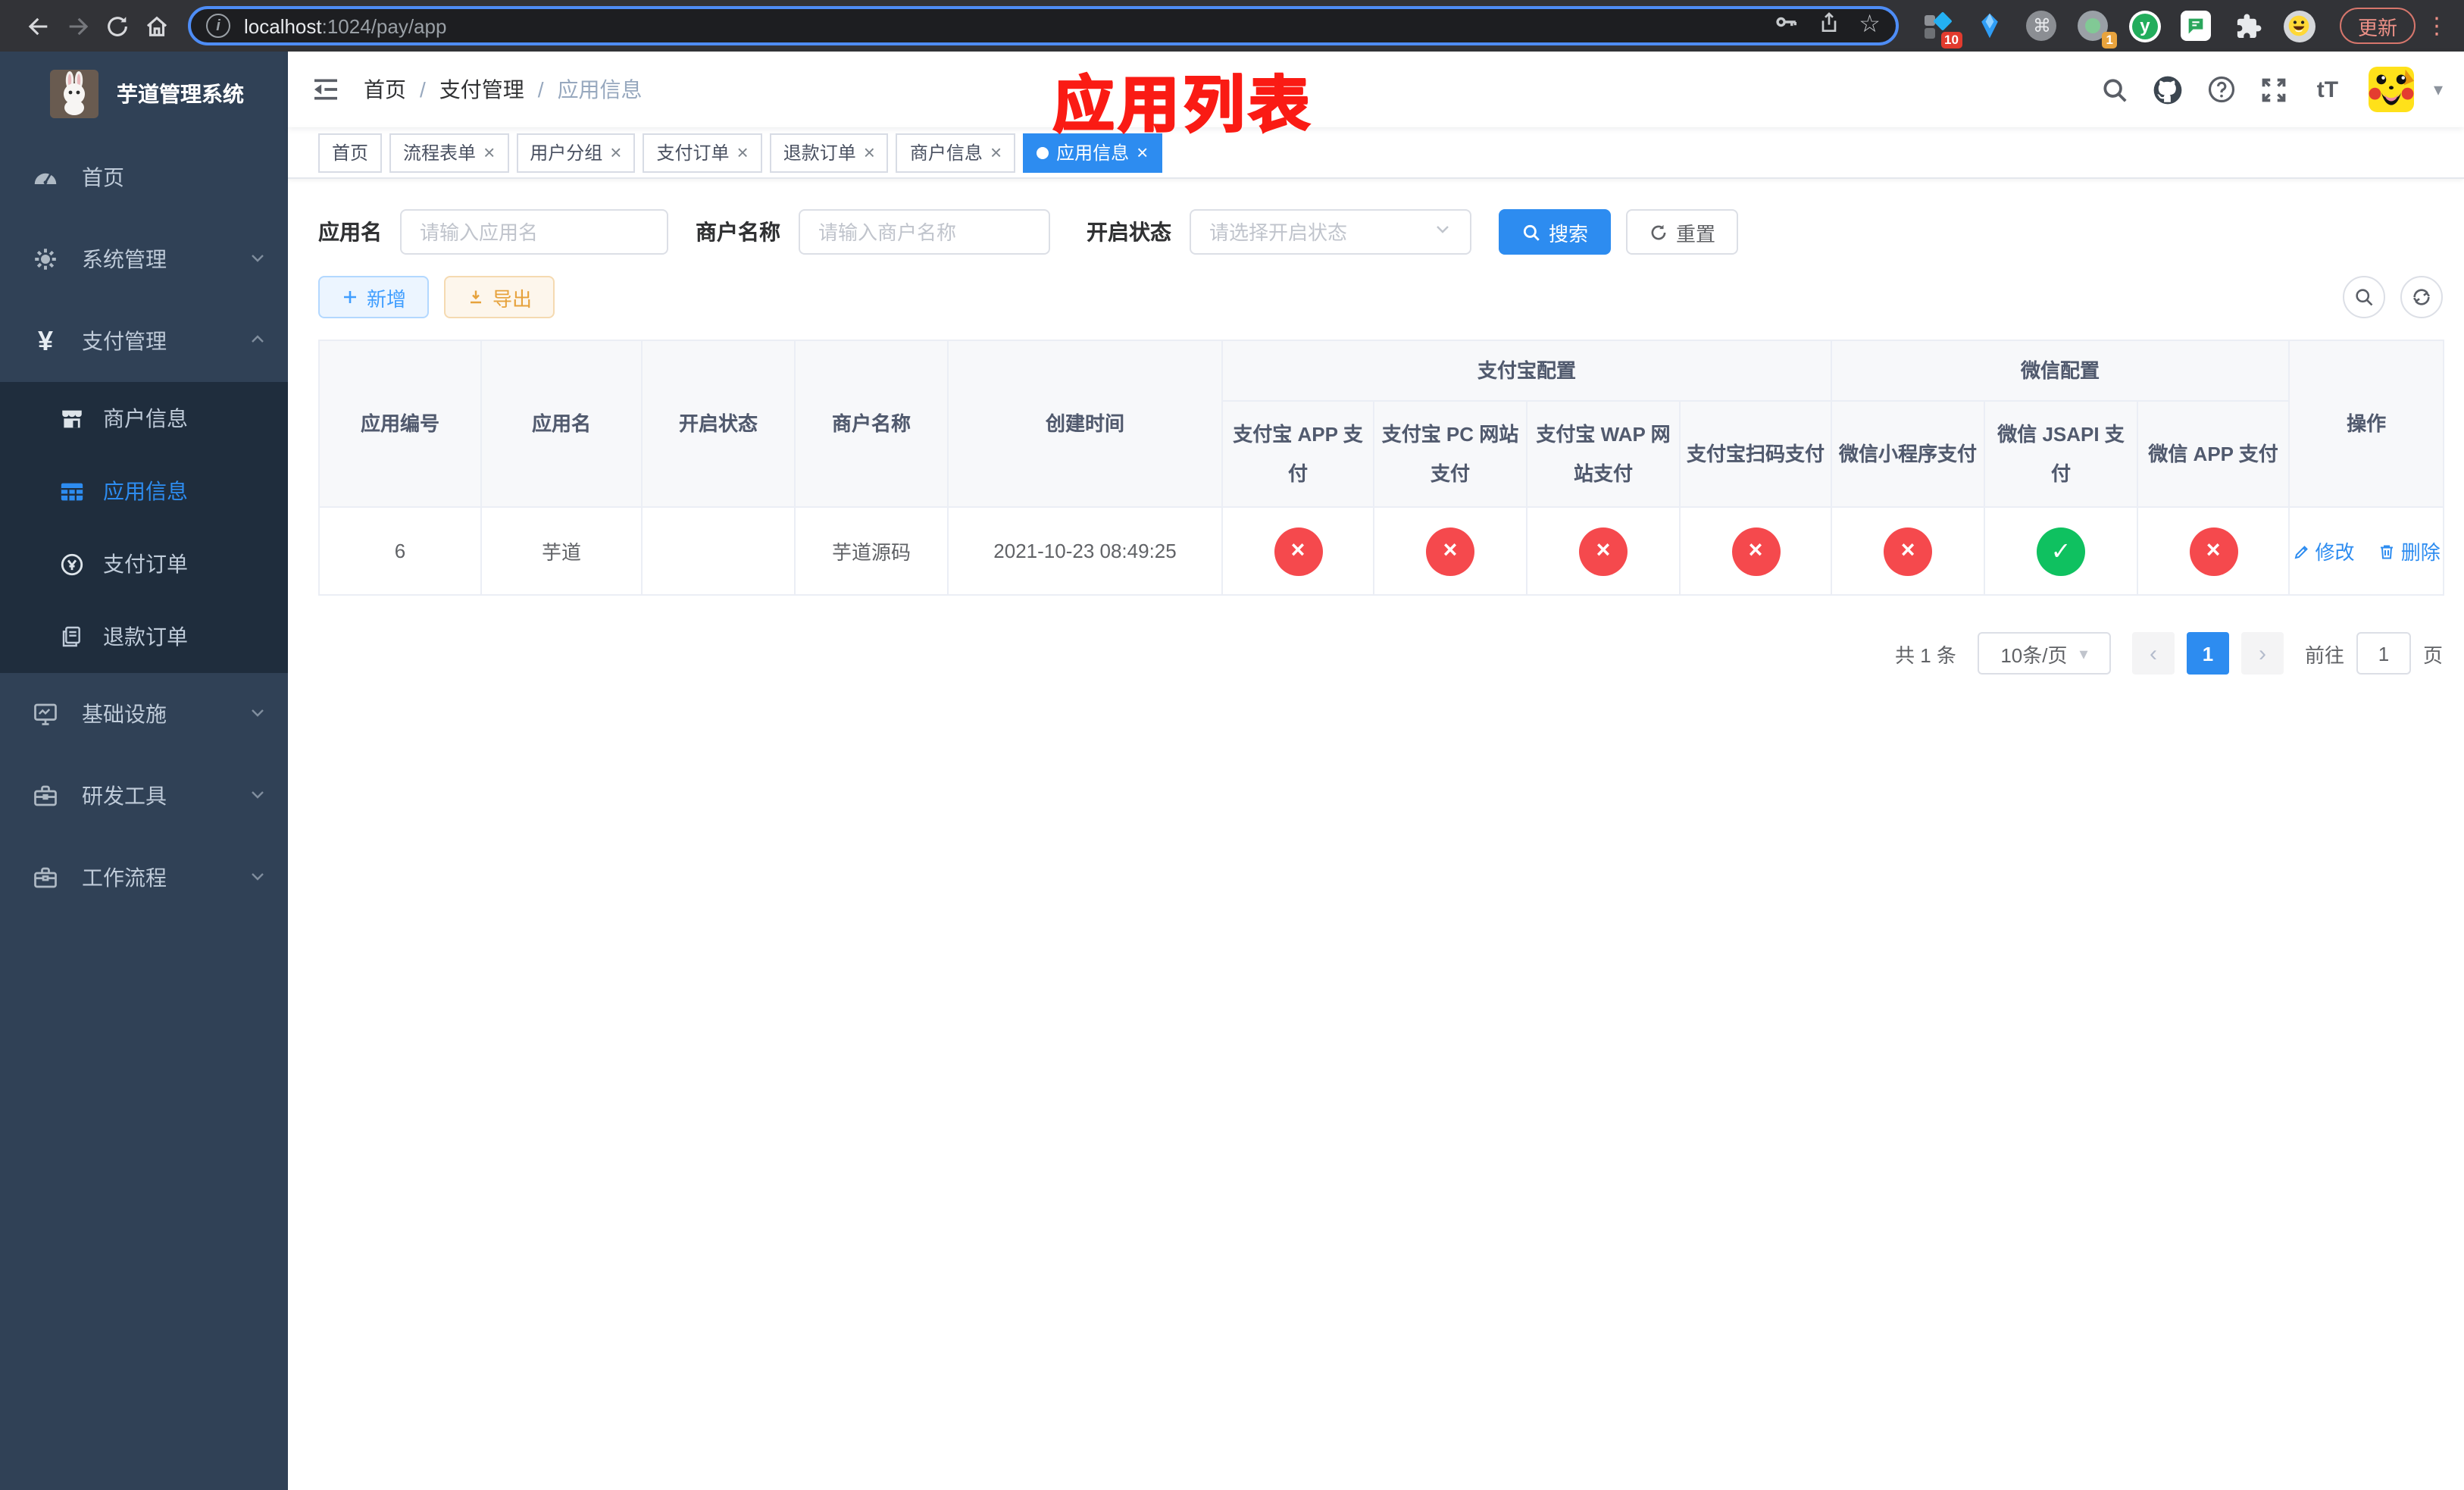 The image size is (2464, 1490). I want to click on help-icon, so click(2221, 89).